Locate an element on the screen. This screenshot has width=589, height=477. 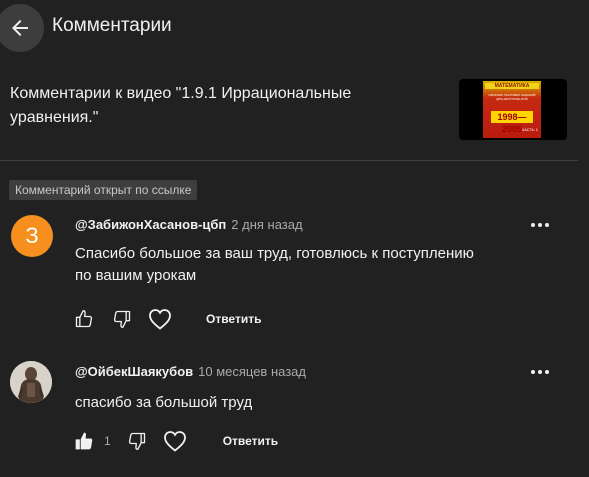
comment-actions: Ответить is located at coordinates (166, 319).